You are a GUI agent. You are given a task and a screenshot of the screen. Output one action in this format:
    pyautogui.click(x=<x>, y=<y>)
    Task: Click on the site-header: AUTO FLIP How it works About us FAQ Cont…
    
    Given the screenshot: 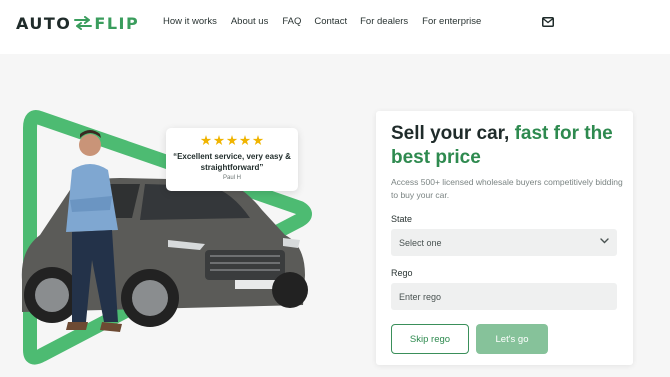 What is the action you would take?
    pyautogui.click(x=335, y=24)
    